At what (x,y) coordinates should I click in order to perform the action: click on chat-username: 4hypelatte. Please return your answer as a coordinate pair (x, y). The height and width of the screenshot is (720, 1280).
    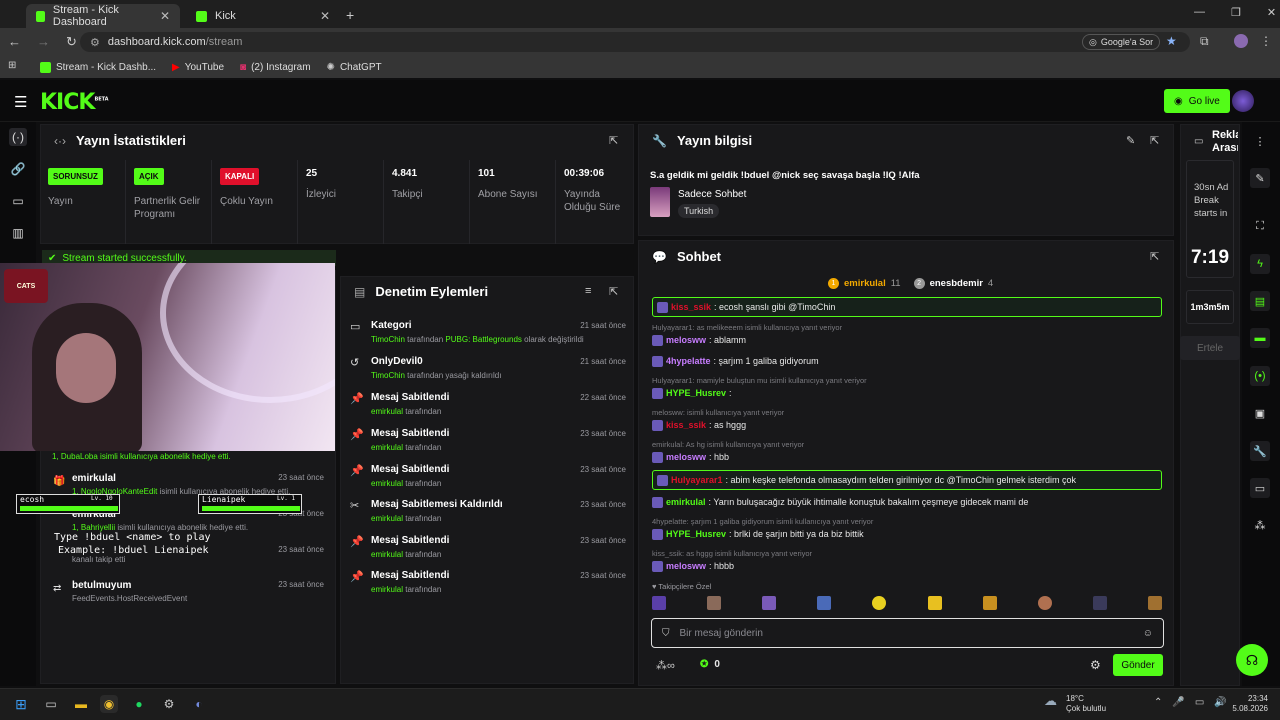
    Looking at the image, I should click on (688, 361).